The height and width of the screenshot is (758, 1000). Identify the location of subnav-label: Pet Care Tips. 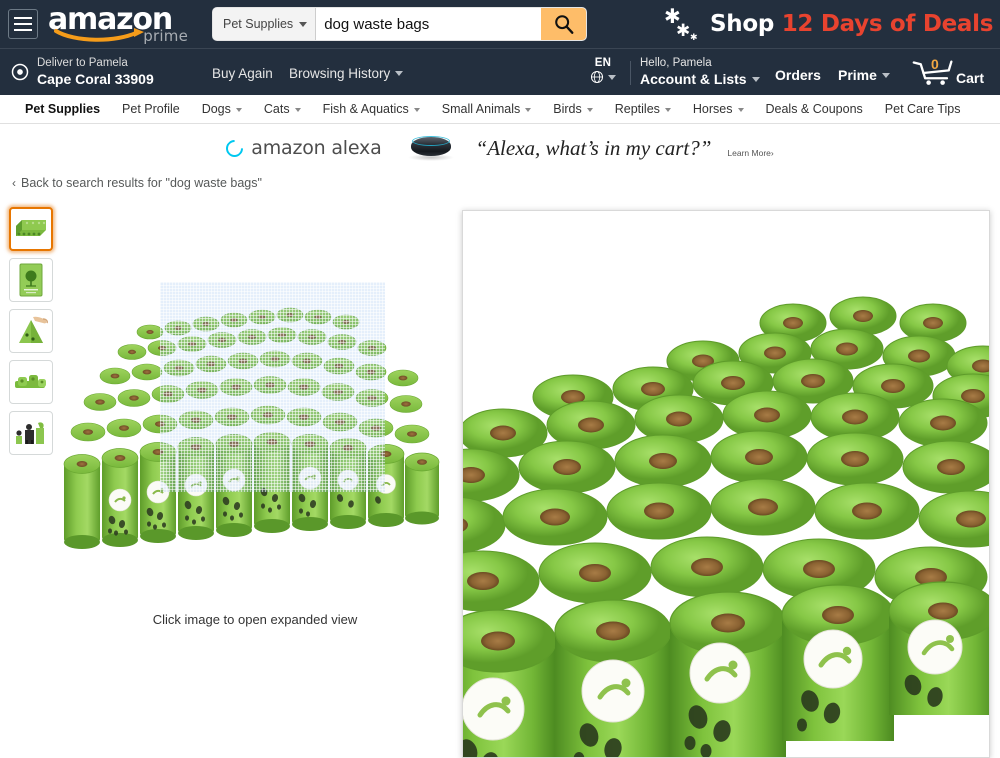
(922, 109).